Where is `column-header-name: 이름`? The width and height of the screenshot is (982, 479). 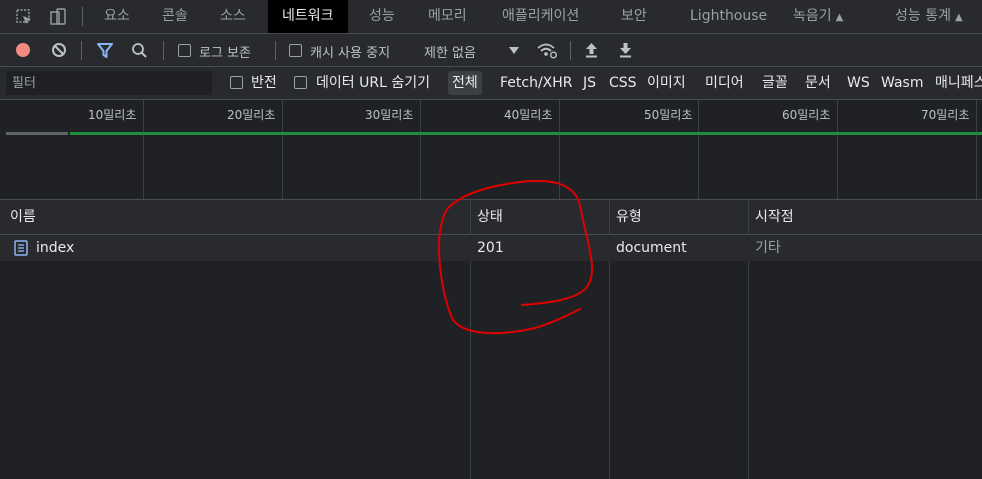
column-header-name: 이름 is located at coordinates (23, 217).